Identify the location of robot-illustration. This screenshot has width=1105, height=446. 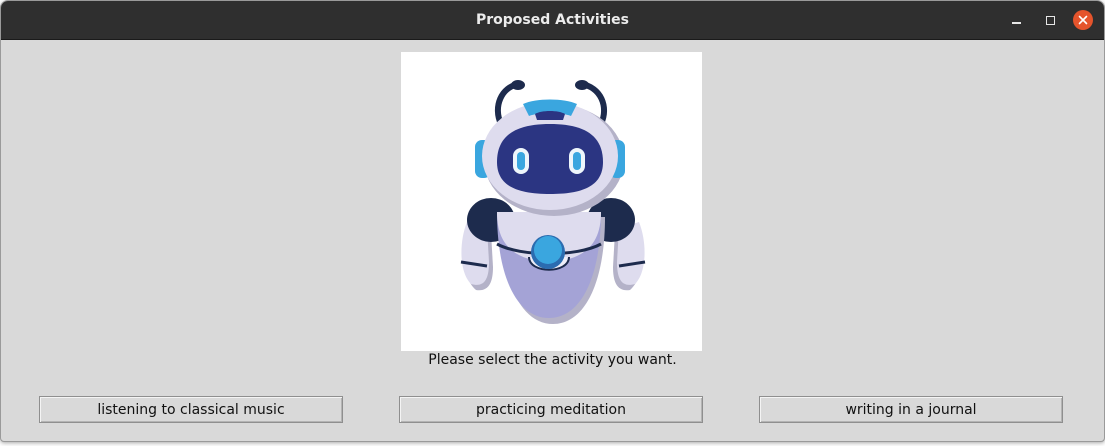
(553, 202).